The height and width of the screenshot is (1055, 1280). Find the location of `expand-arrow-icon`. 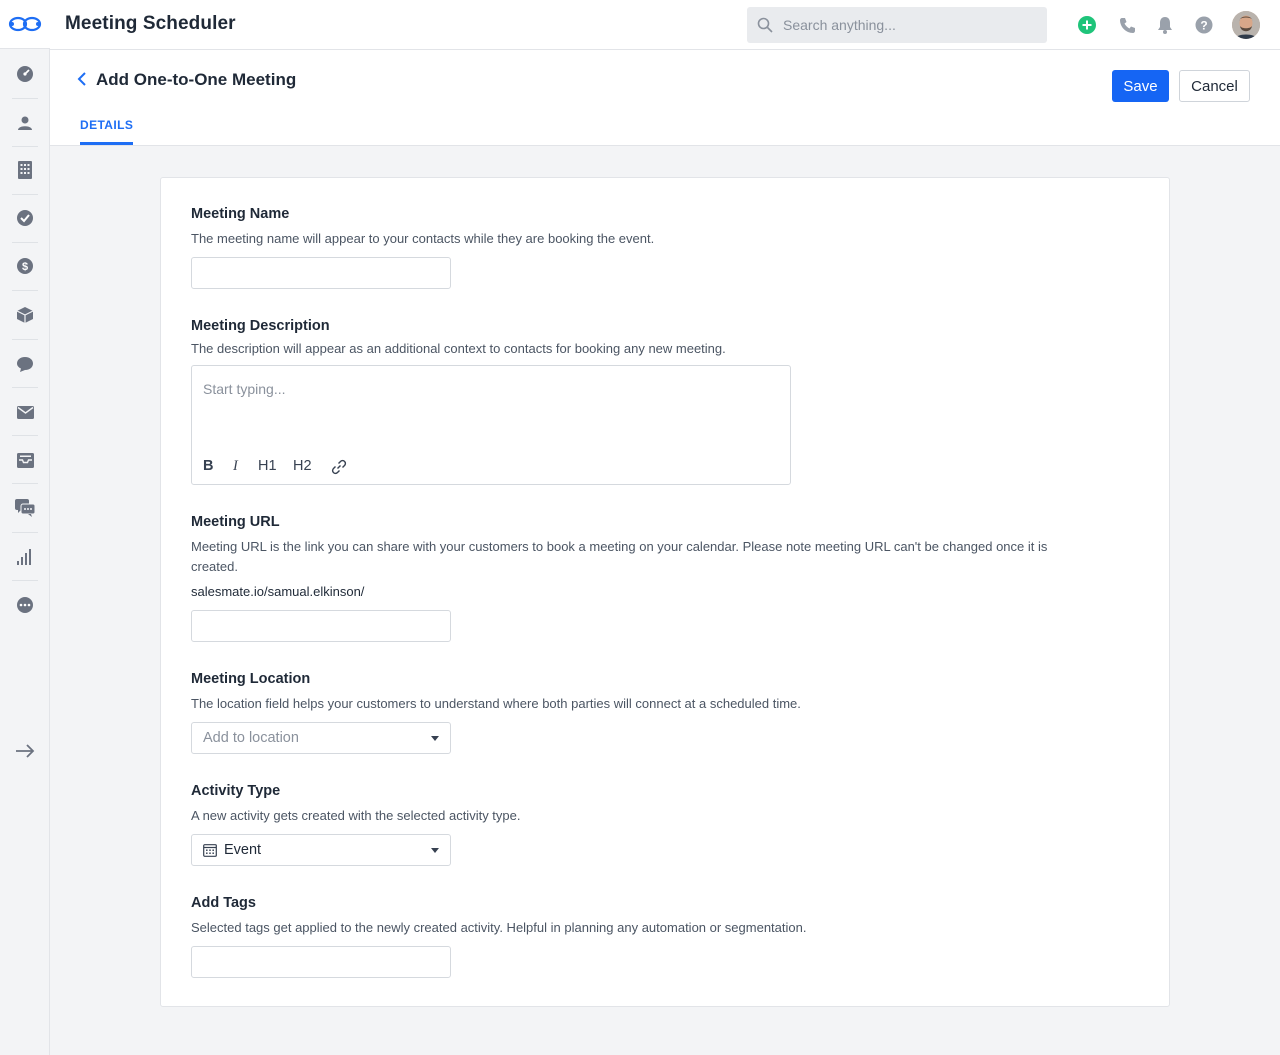

expand-arrow-icon is located at coordinates (25, 751).